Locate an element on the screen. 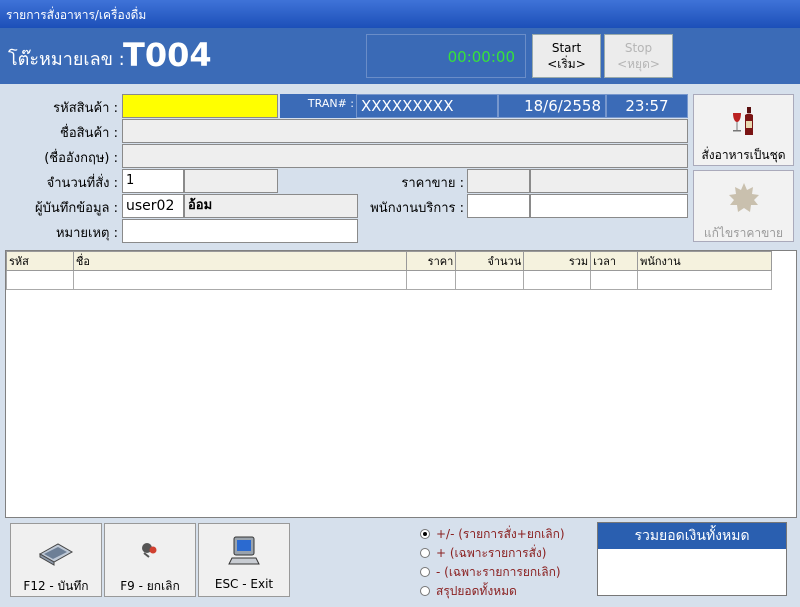 The width and height of the screenshot is (800, 607). table-row is located at coordinates (389, 280).